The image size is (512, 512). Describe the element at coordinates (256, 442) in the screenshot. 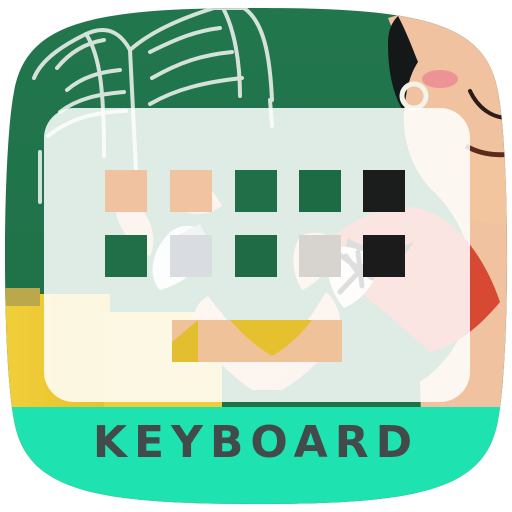

I see `keyboard-label: KEYBOARD` at that location.